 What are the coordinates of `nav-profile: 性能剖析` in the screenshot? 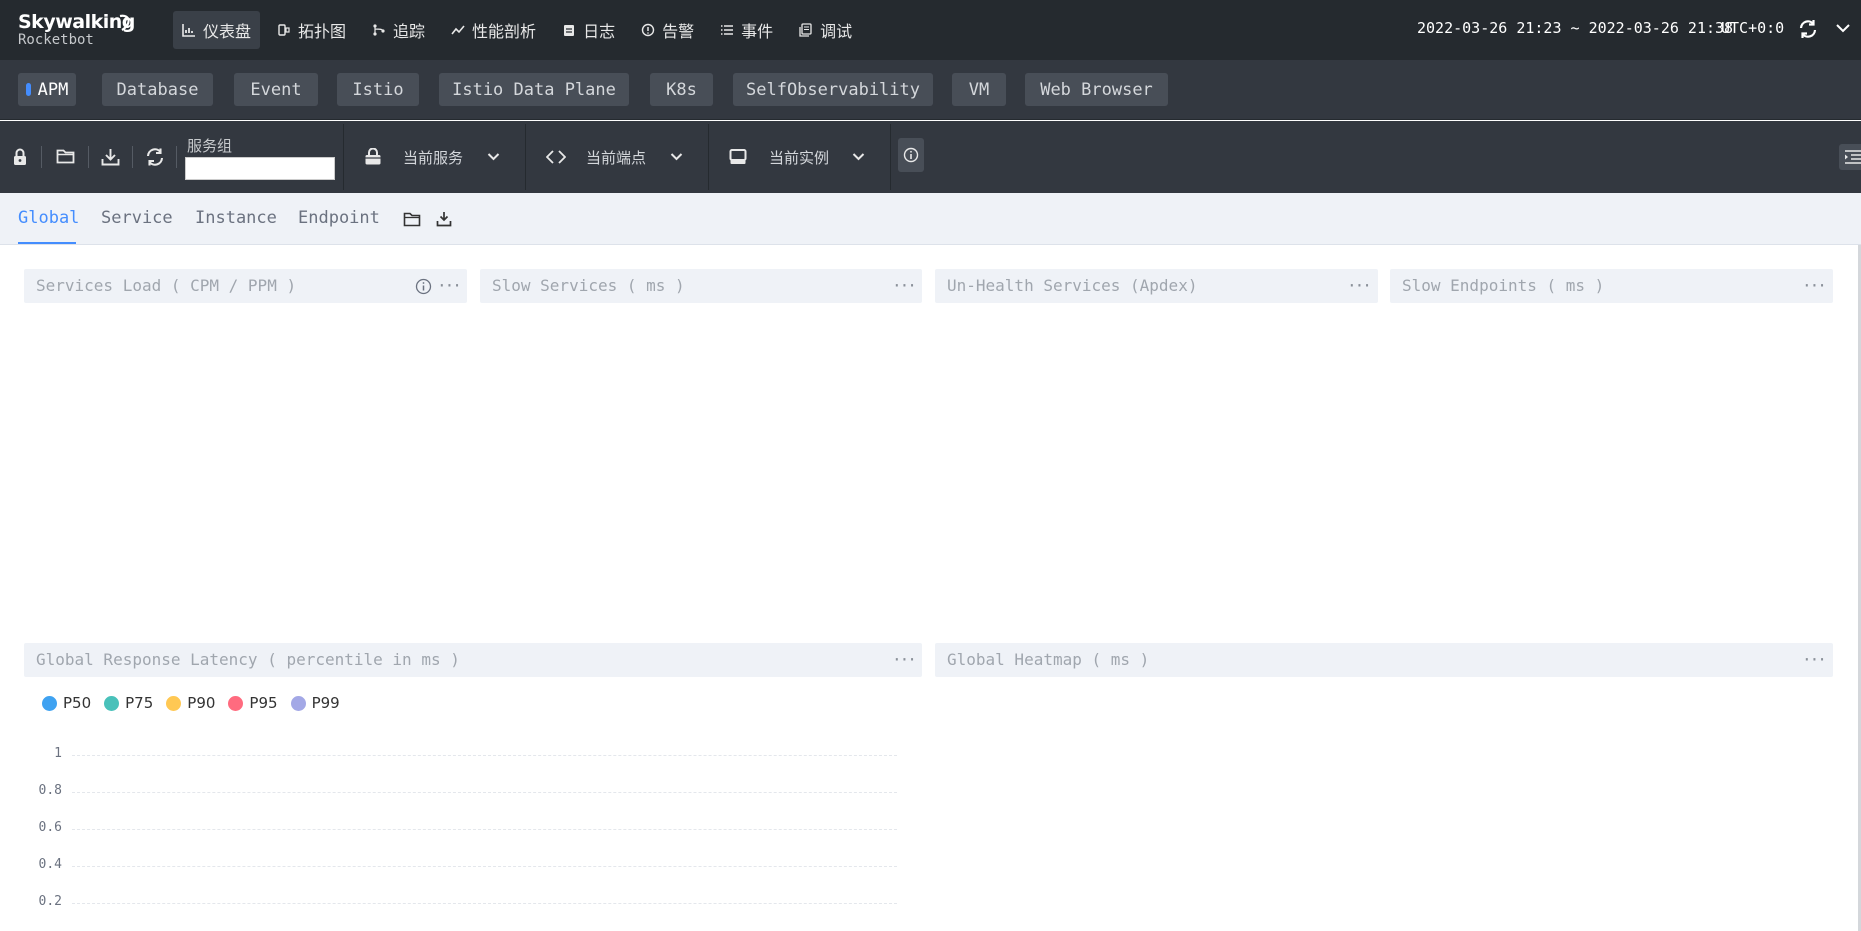 It's located at (493, 30).